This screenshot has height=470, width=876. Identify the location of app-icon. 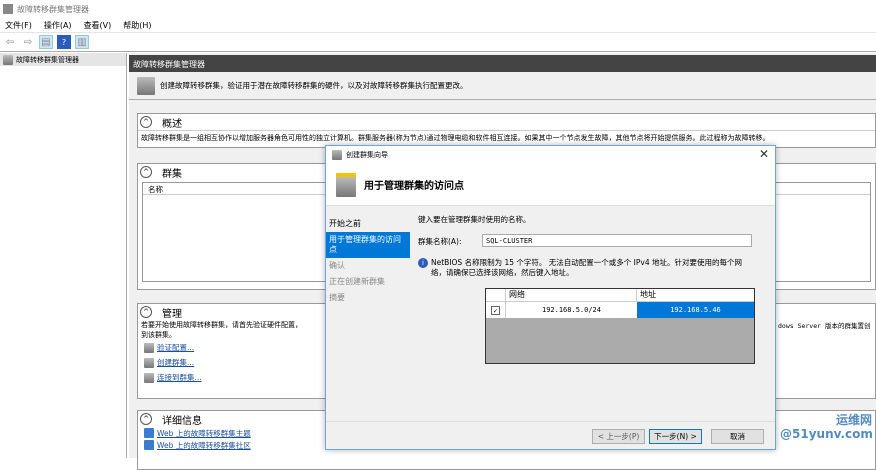
(8, 9).